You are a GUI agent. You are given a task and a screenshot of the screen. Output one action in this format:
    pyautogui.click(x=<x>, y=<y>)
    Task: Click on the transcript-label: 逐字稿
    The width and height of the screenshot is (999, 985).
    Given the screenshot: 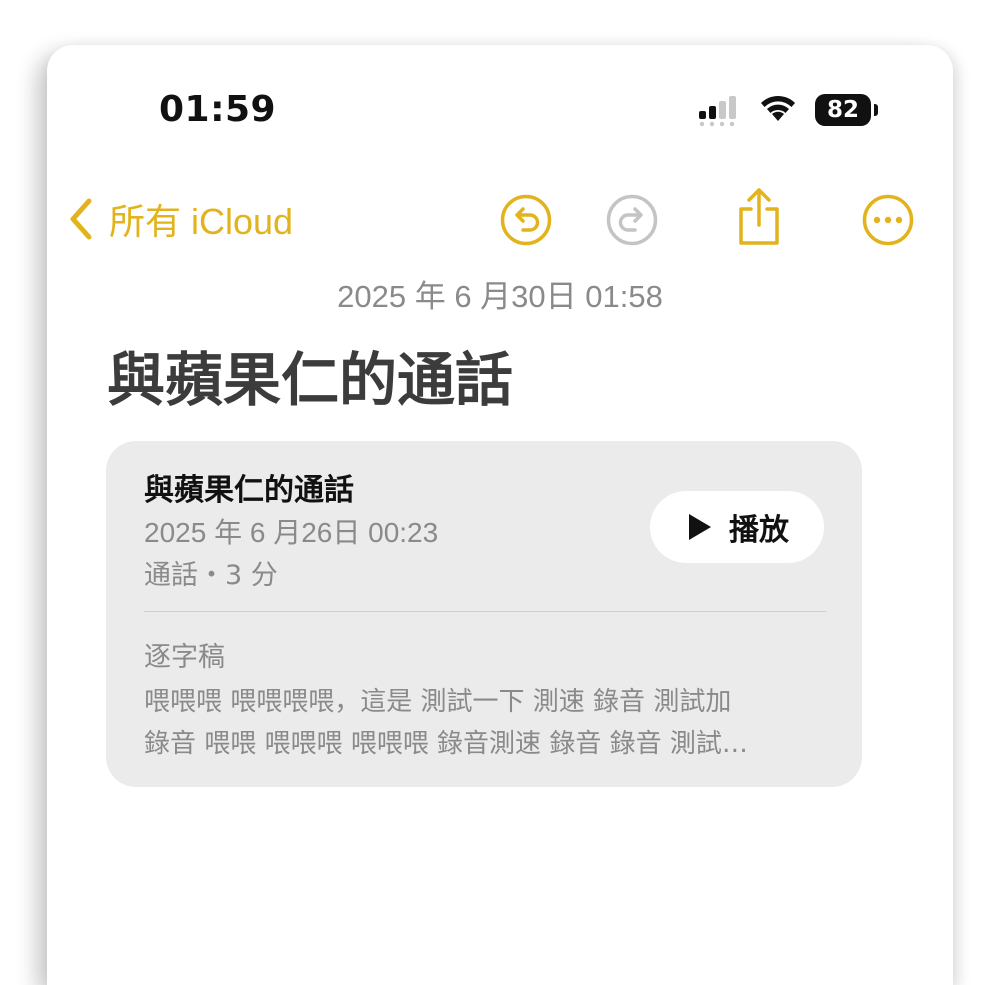 What is the action you would take?
    pyautogui.click(x=184, y=657)
    